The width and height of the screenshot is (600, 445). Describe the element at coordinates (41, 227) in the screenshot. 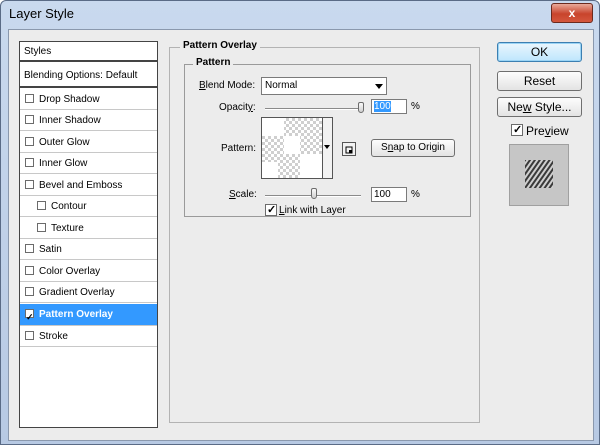

I see `texture-checkbox` at that location.